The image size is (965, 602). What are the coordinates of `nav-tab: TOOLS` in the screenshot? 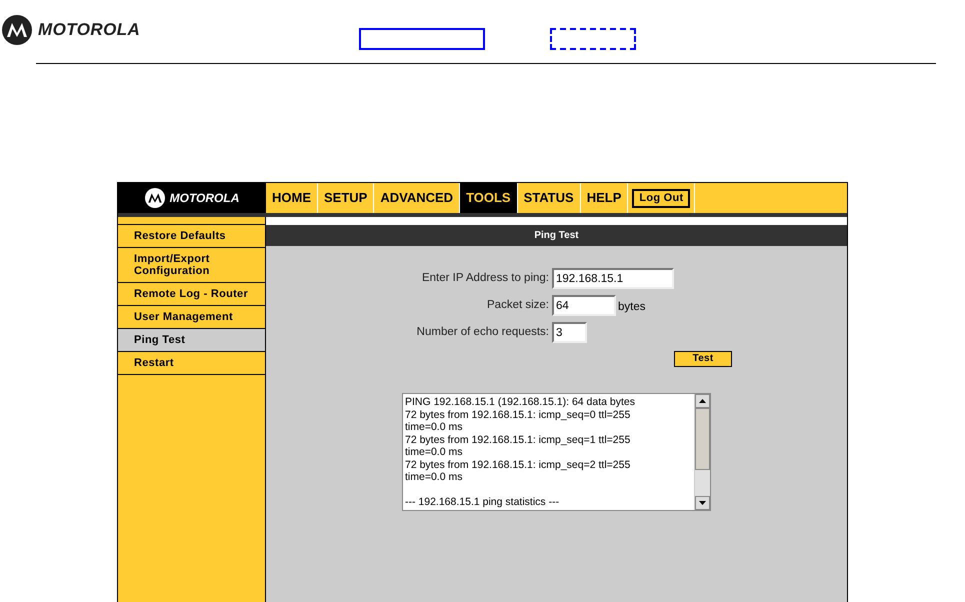 It's located at (489, 198).